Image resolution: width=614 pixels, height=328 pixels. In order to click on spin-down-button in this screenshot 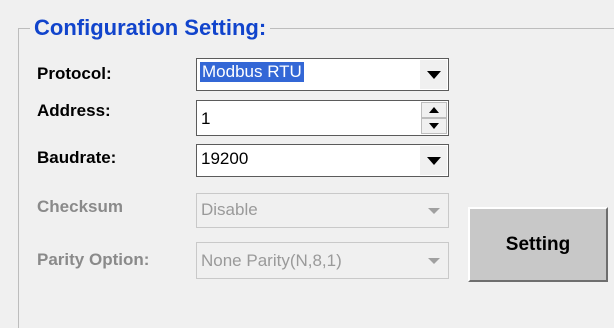, I will do `click(434, 126)`.